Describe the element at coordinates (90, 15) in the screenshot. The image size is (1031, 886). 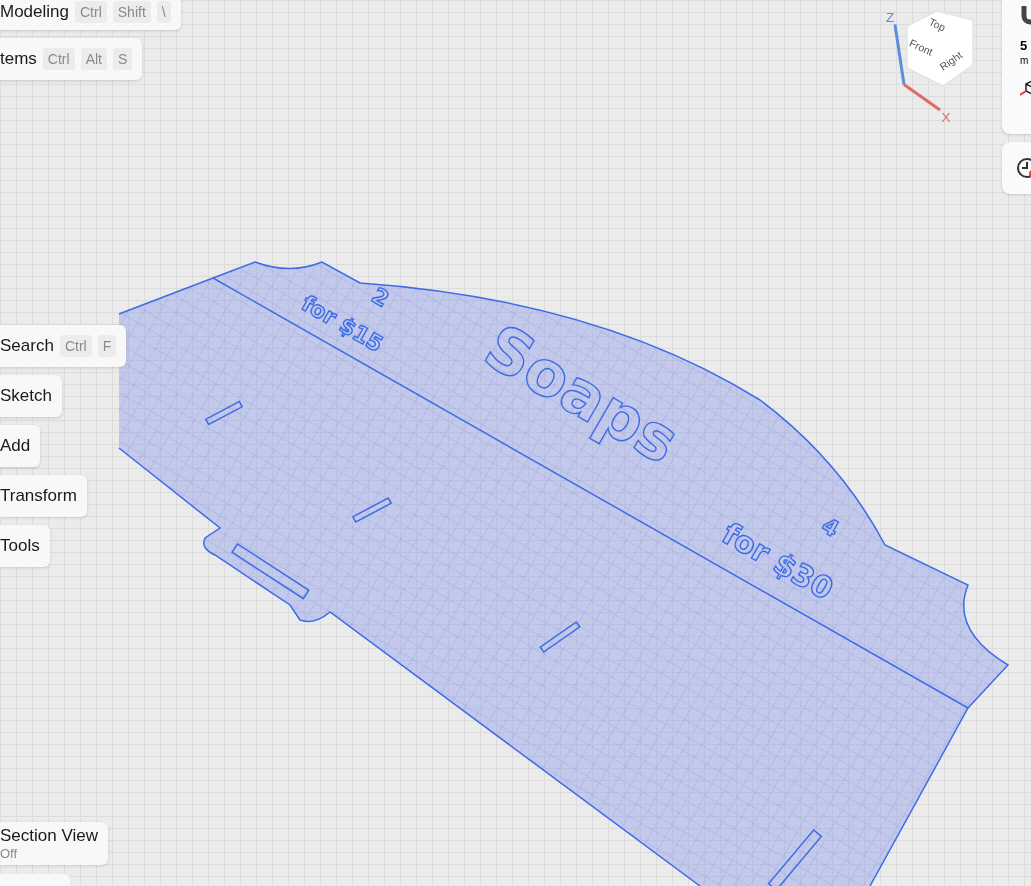
I see `menu-button: Modeling Ctrl Shift \` at that location.